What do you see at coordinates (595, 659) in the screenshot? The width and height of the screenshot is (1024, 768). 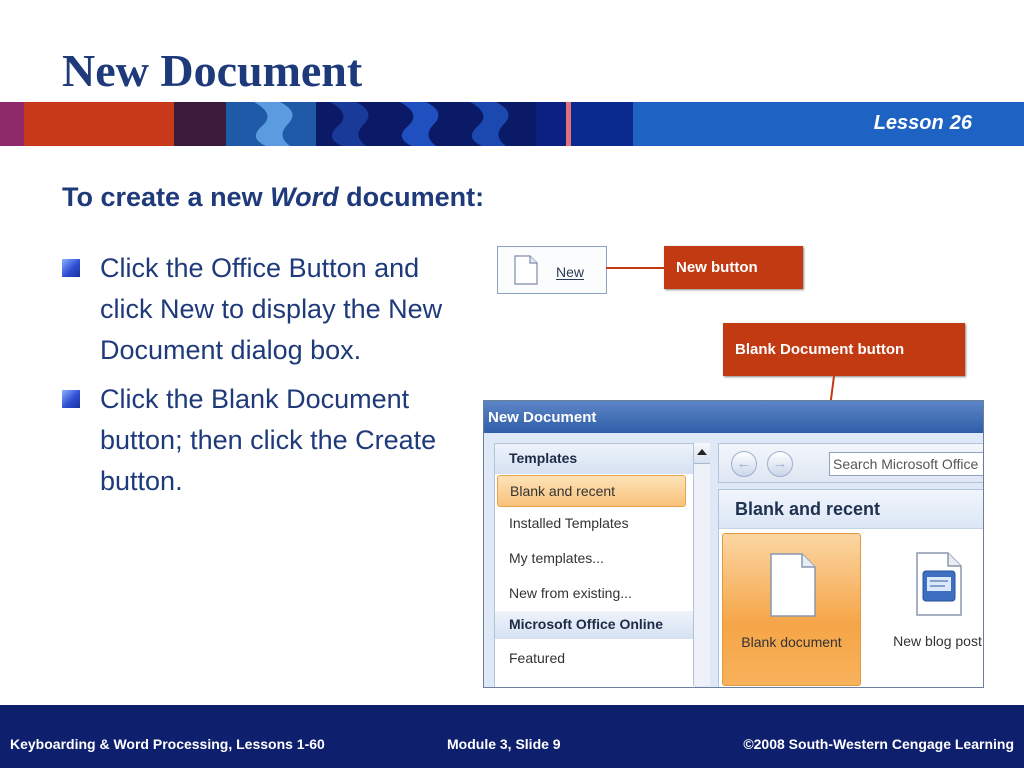 I see `template-item-featured: Featured` at bounding box center [595, 659].